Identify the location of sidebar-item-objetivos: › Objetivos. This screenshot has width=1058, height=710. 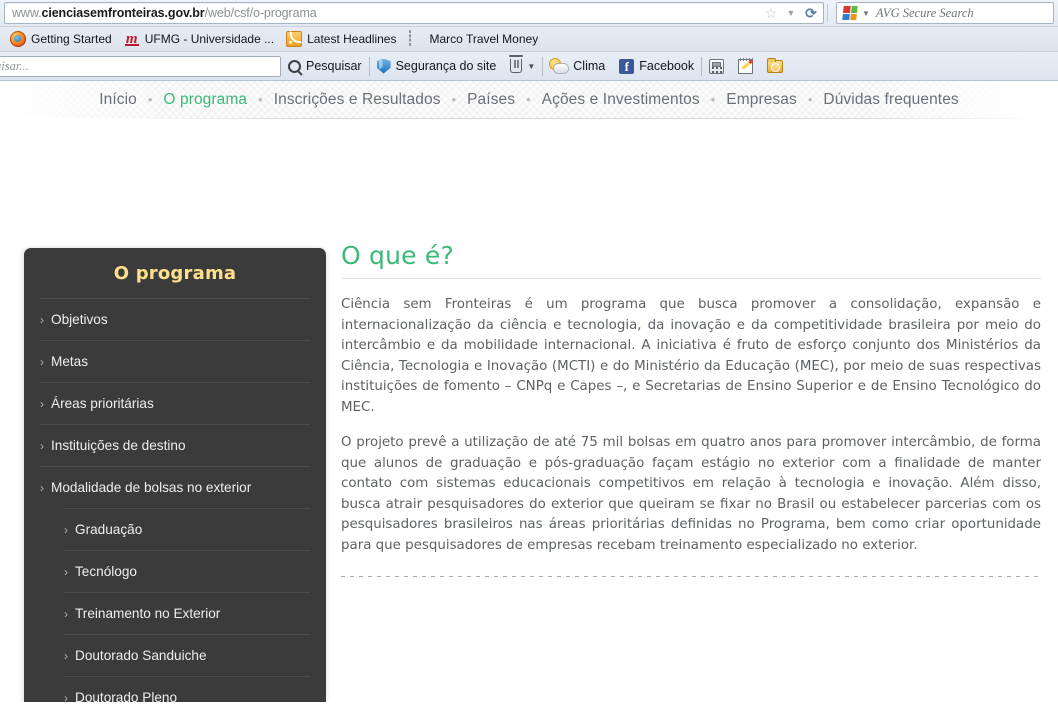
(175, 319).